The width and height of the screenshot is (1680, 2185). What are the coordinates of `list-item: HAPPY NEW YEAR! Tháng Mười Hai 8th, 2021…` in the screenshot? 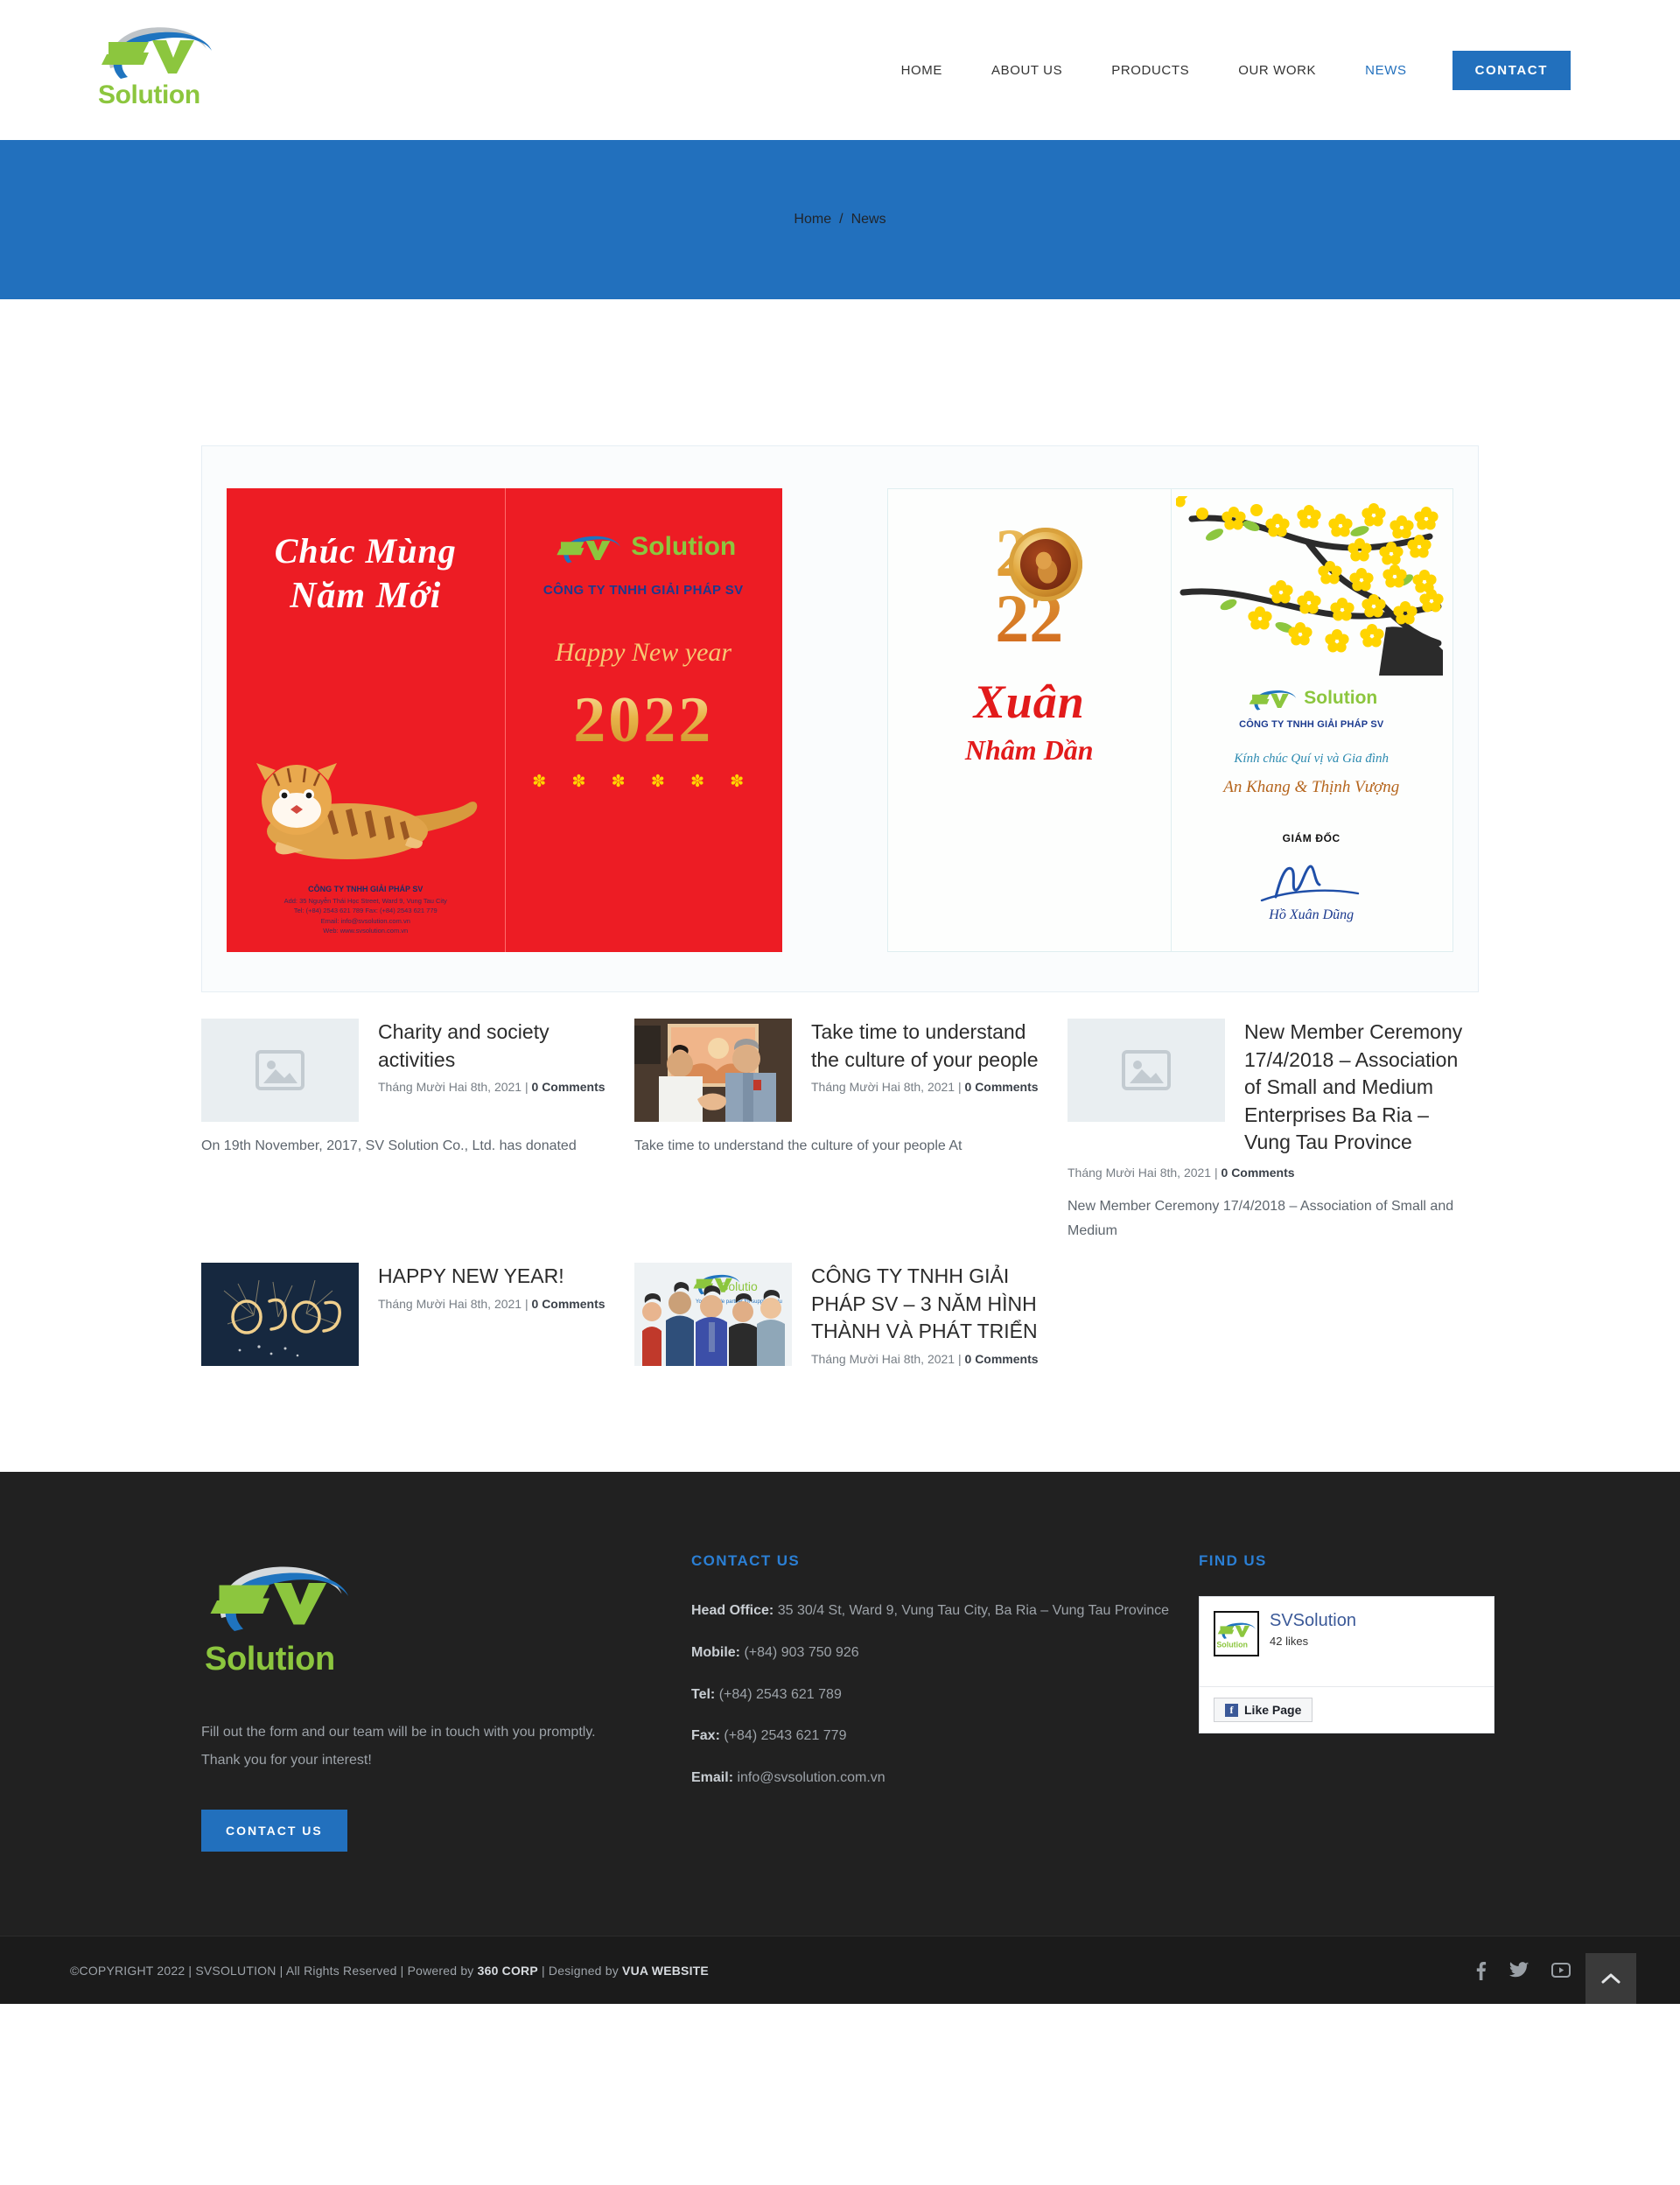 It's located at (406, 1316).